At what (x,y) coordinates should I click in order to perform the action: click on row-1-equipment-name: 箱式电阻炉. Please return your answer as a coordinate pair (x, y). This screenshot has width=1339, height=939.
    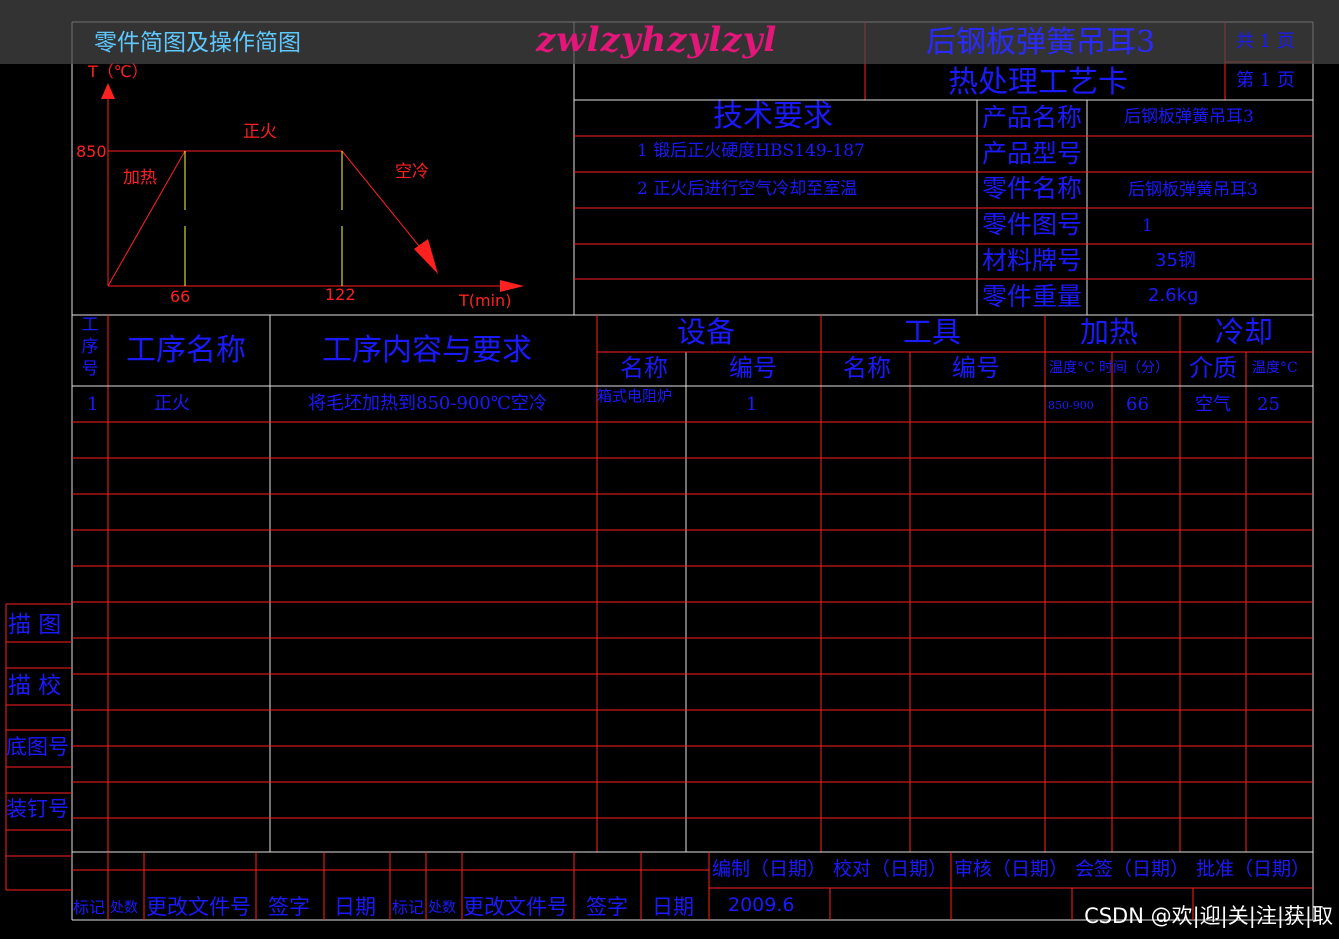
    Looking at the image, I should click on (635, 396).